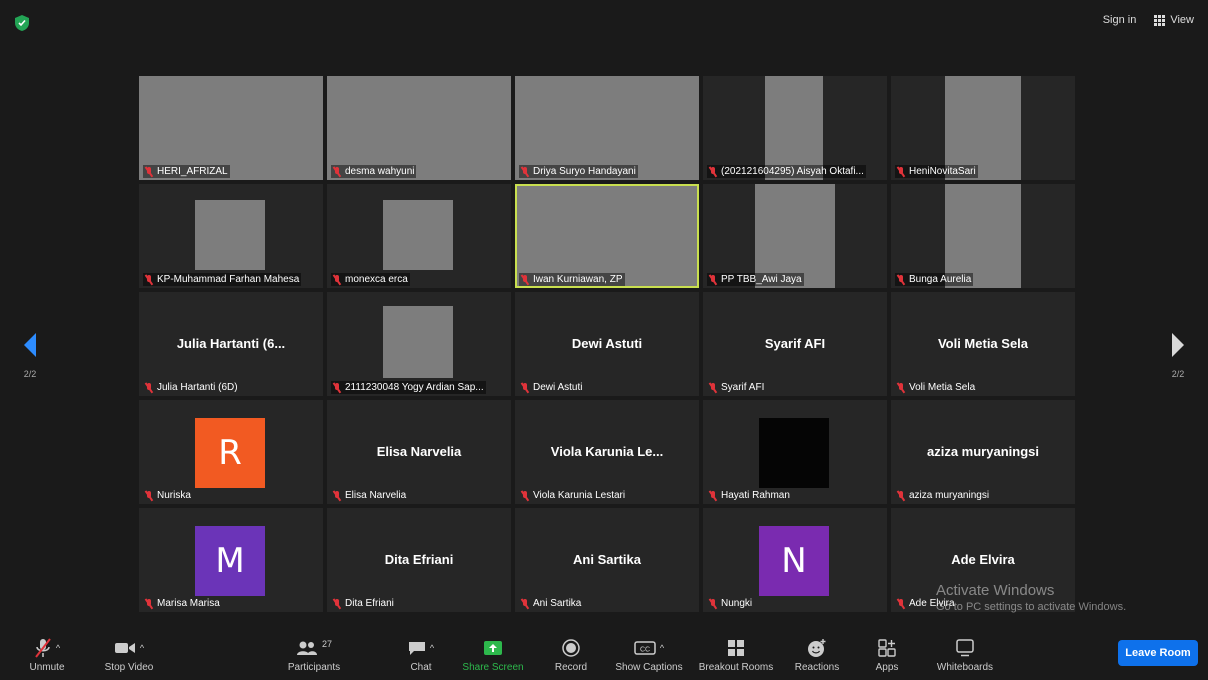  Describe the element at coordinates (419, 560) in the screenshot. I see `participant-tile: Dita Efriani Dita Efriani` at that location.